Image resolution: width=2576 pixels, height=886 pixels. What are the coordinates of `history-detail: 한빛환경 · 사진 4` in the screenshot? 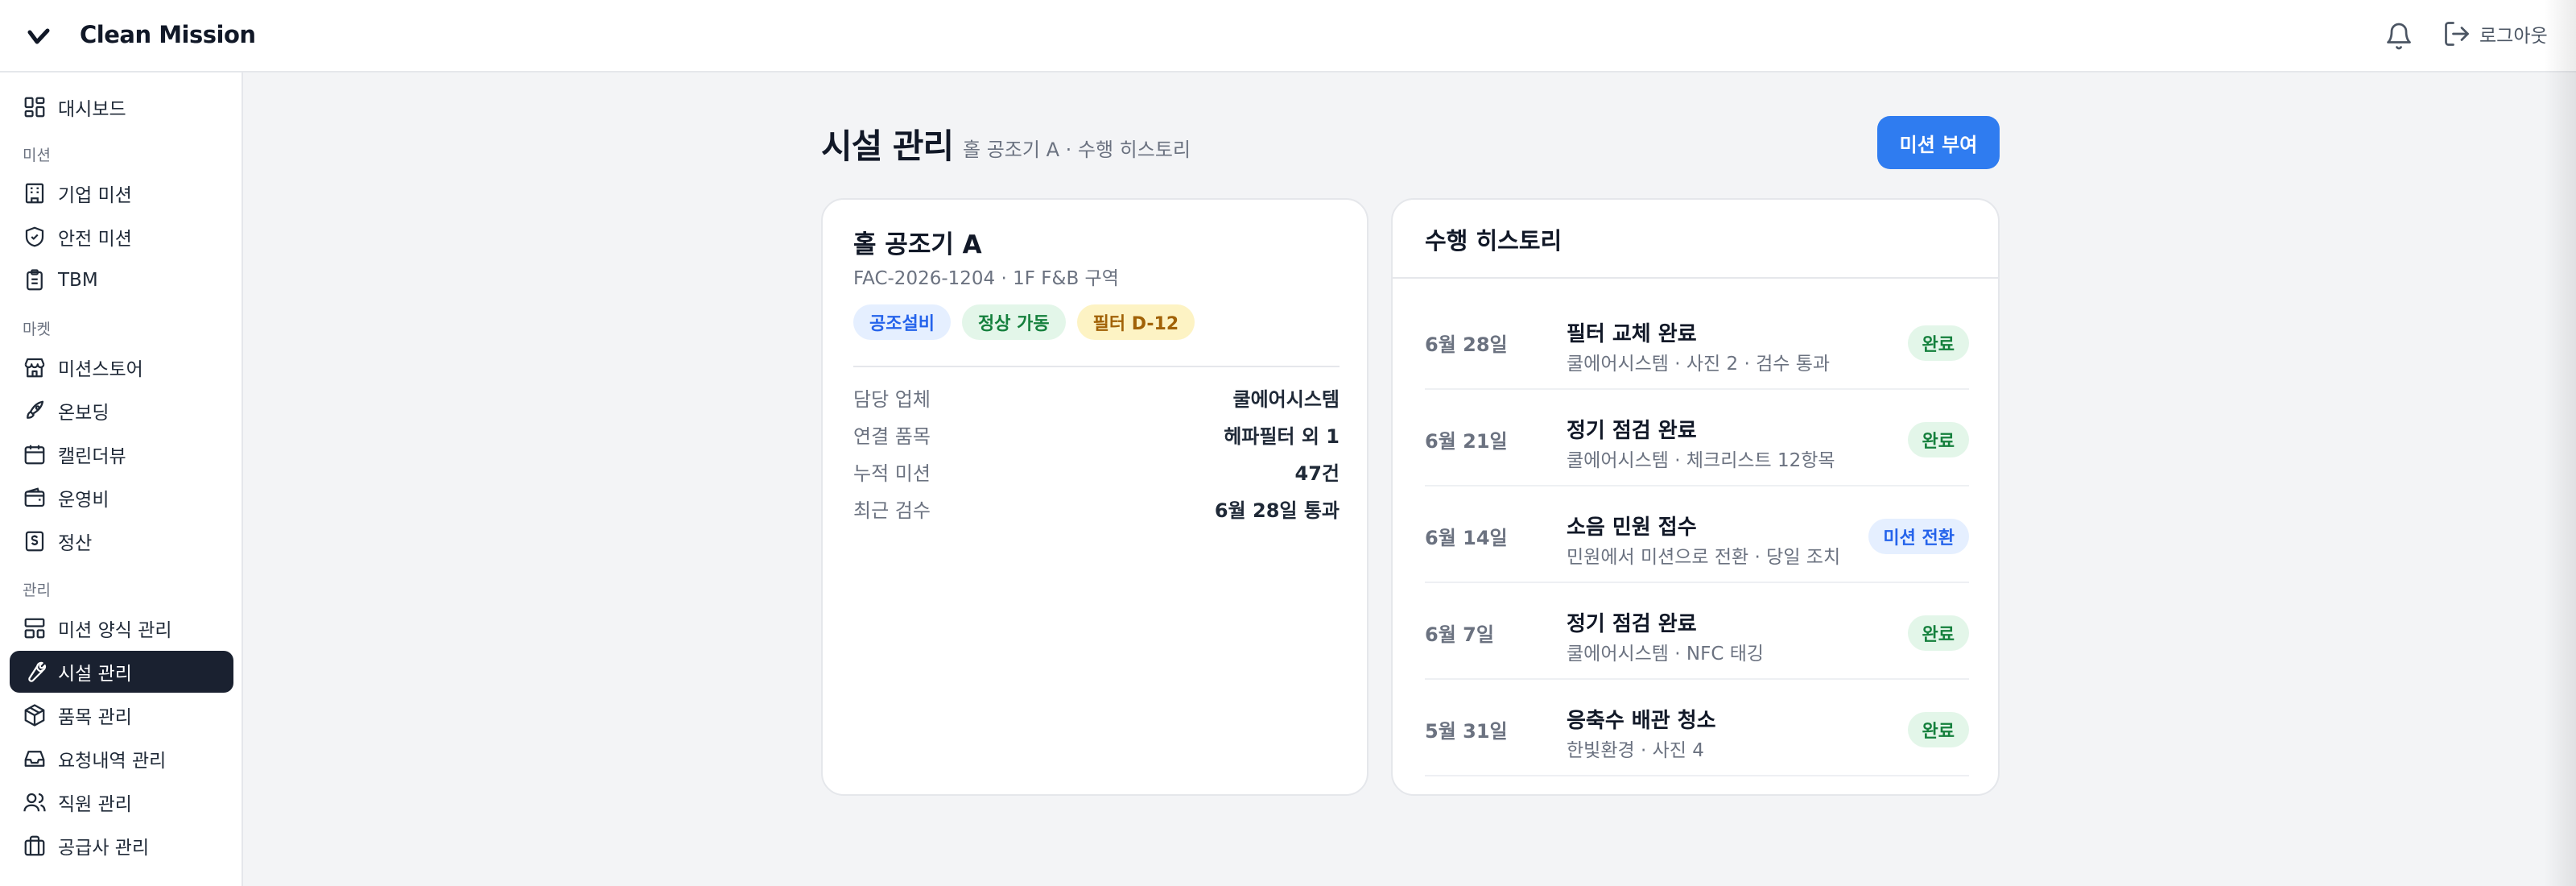 It's located at (1635, 750).